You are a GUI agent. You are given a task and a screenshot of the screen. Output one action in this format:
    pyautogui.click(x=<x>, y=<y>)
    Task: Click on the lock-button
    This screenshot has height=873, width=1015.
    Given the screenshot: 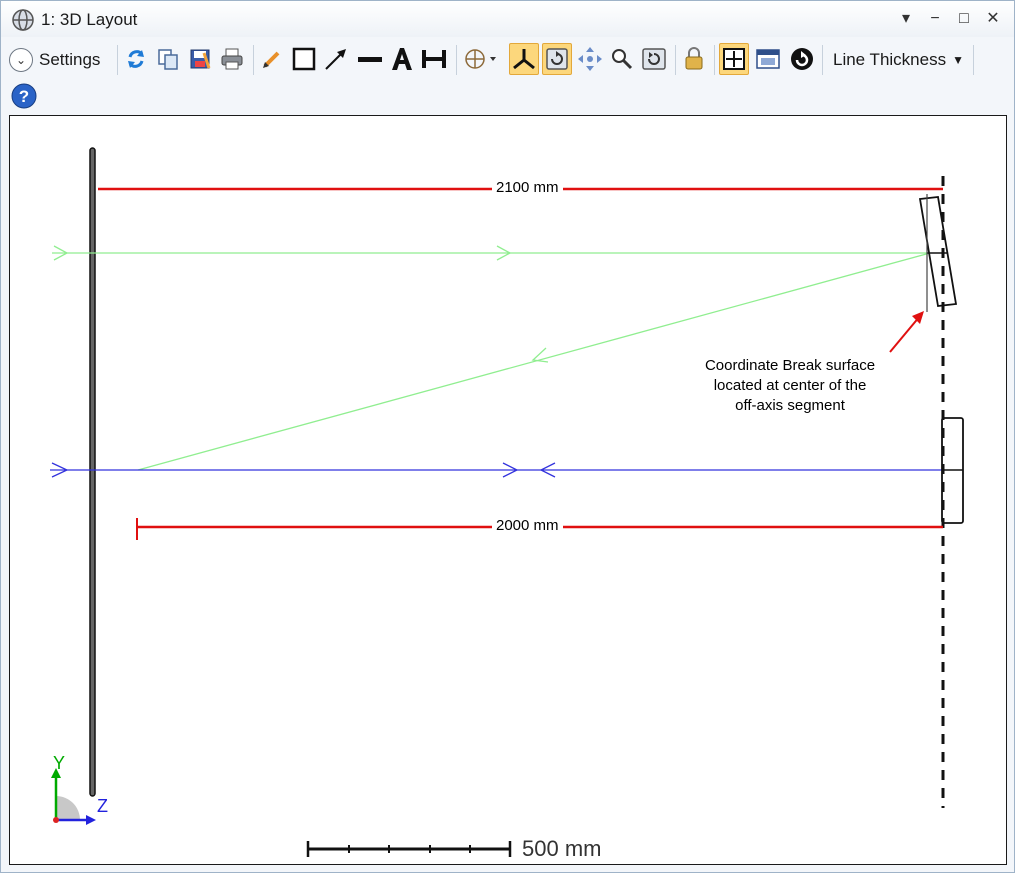 What is the action you would take?
    pyautogui.click(x=694, y=59)
    